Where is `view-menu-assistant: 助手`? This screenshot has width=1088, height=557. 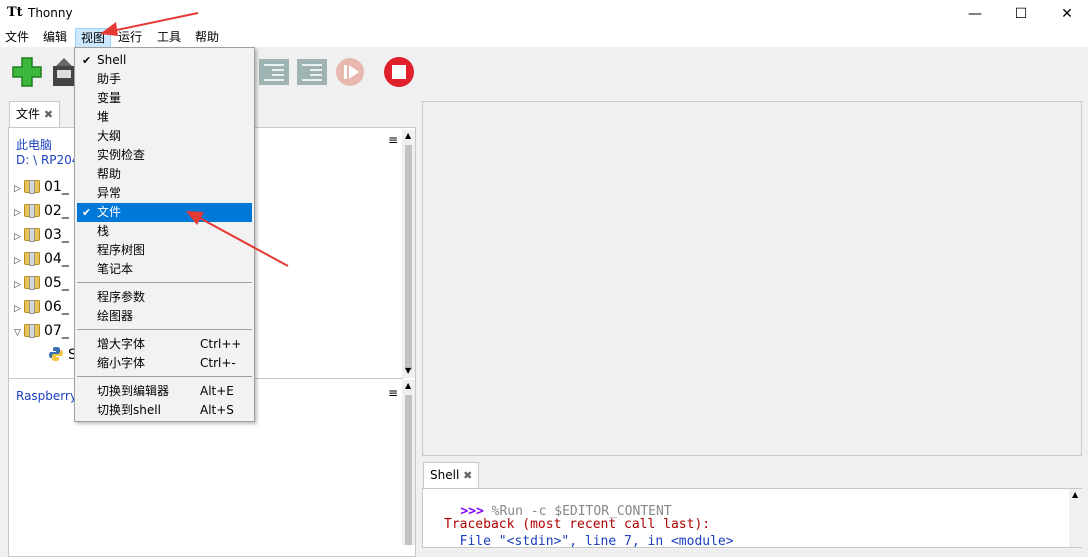
view-menu-assistant: 助手 is located at coordinates (164, 79).